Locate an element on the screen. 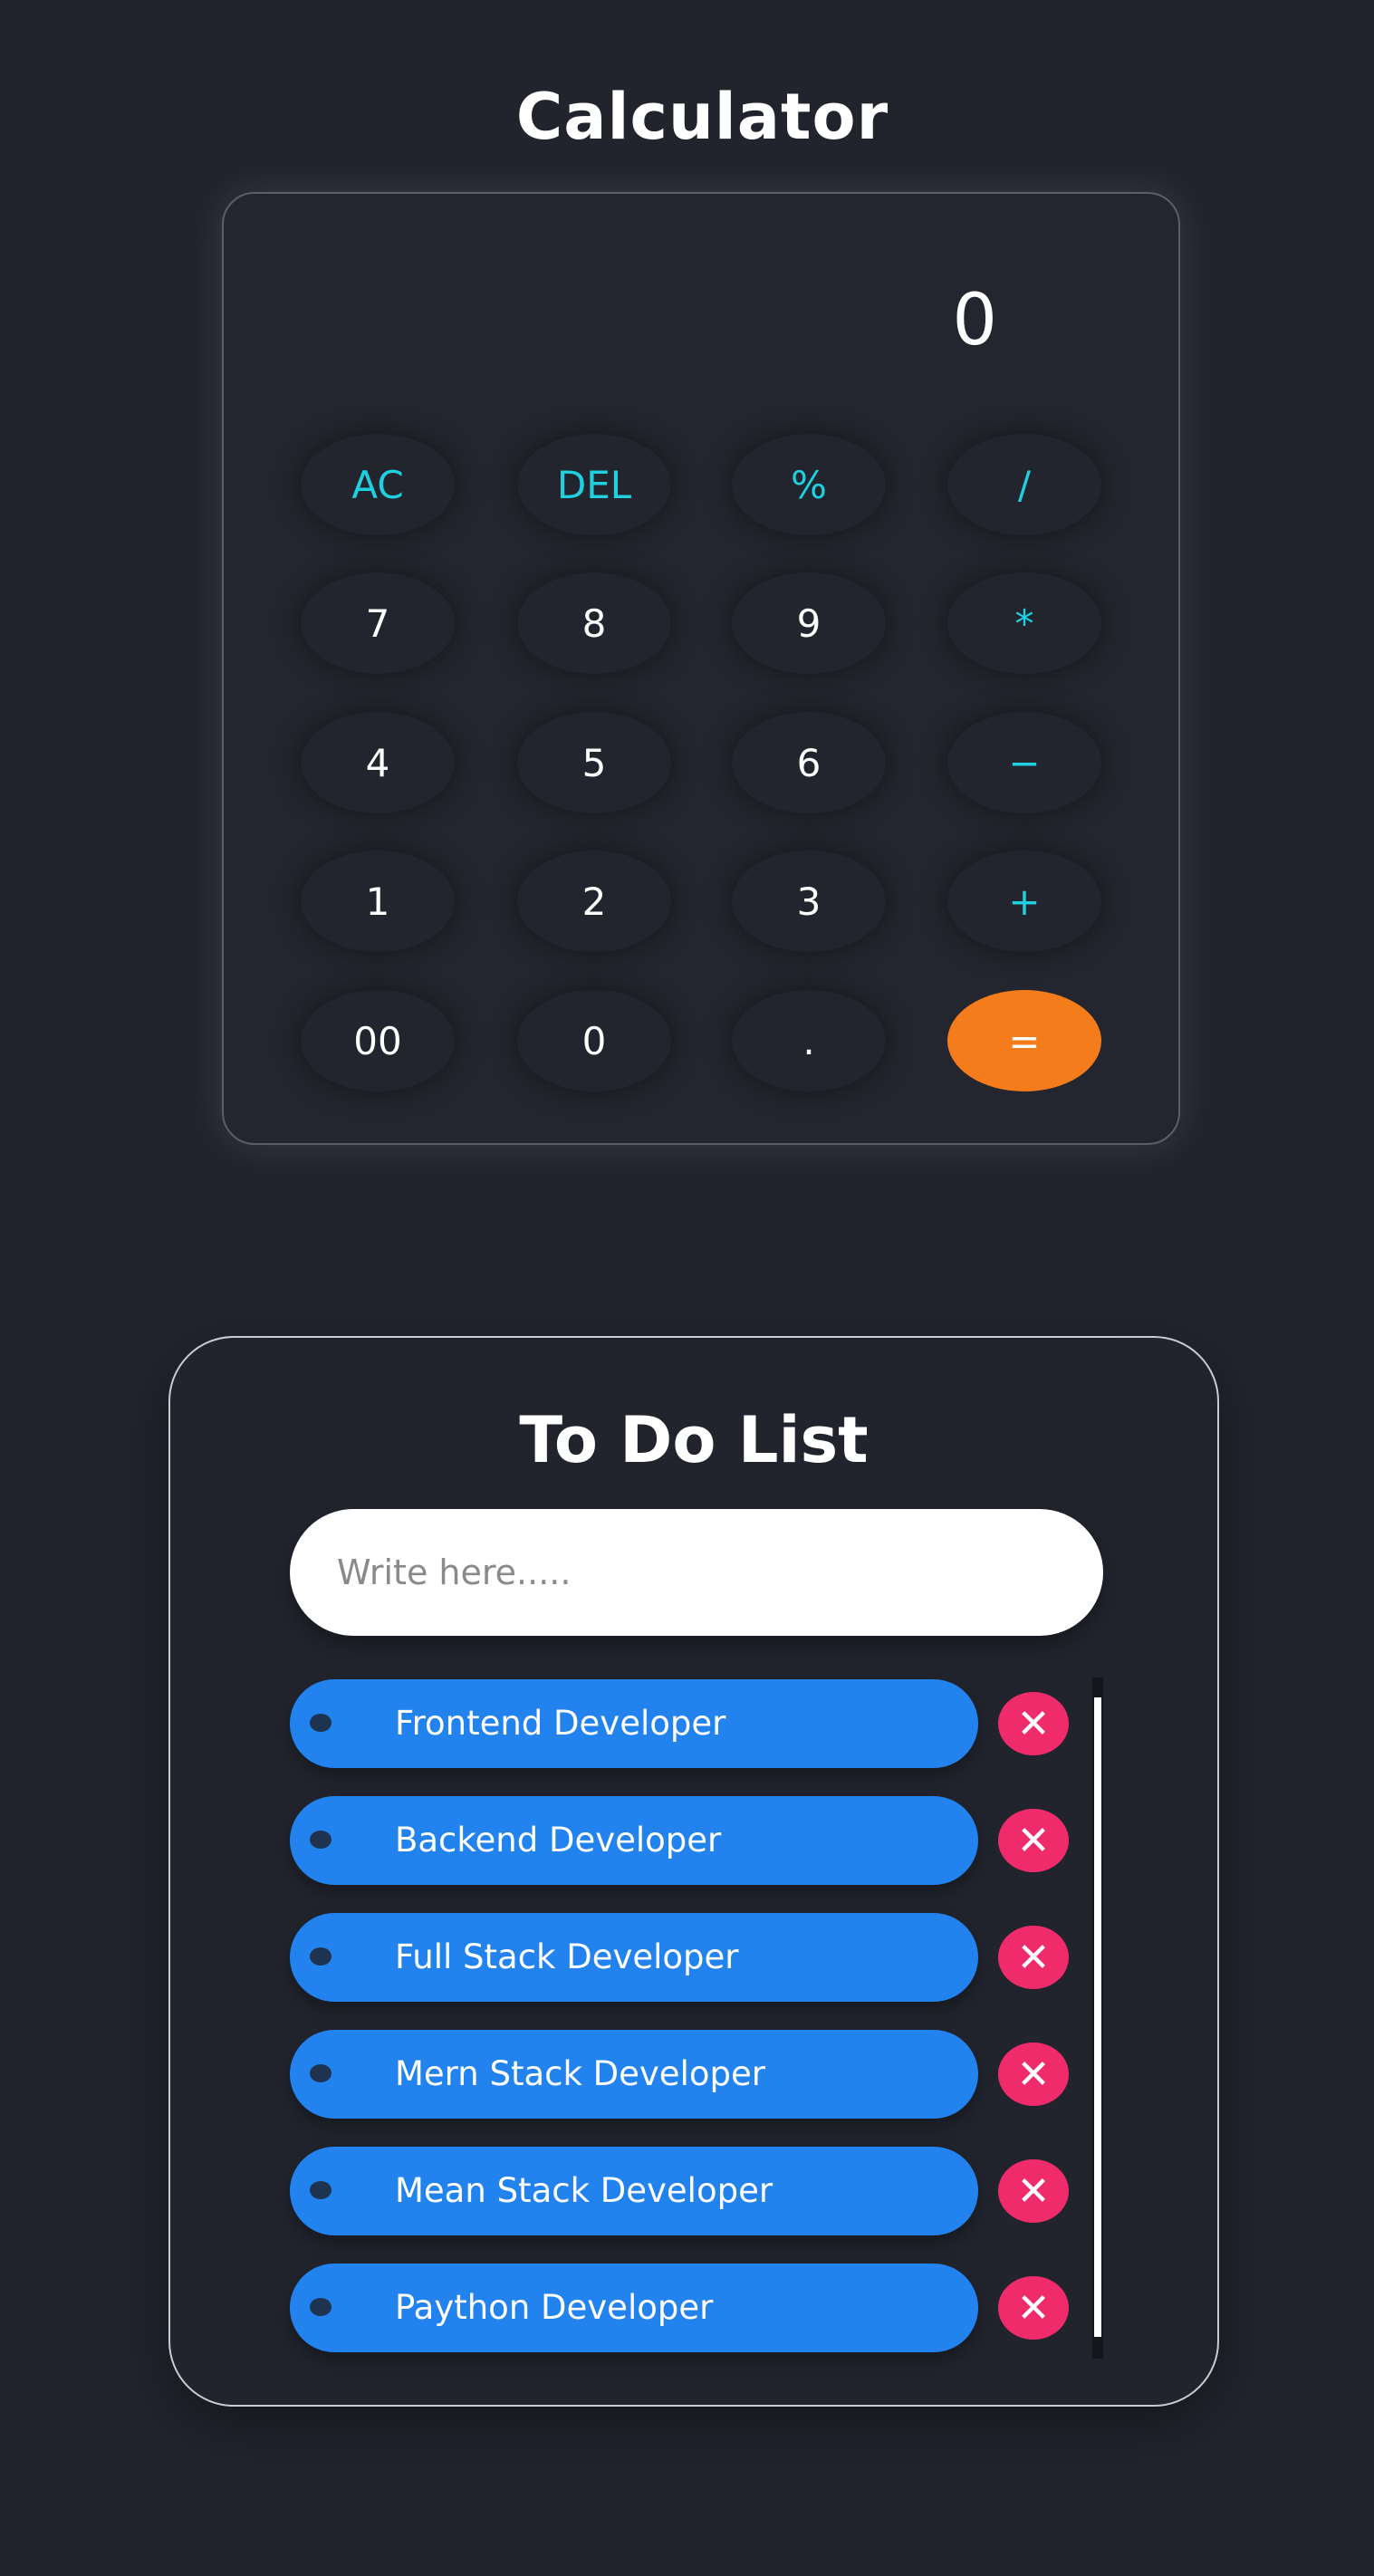 This screenshot has width=1374, height=2576. digit-0-button: 0 is located at coordinates (594, 1040).